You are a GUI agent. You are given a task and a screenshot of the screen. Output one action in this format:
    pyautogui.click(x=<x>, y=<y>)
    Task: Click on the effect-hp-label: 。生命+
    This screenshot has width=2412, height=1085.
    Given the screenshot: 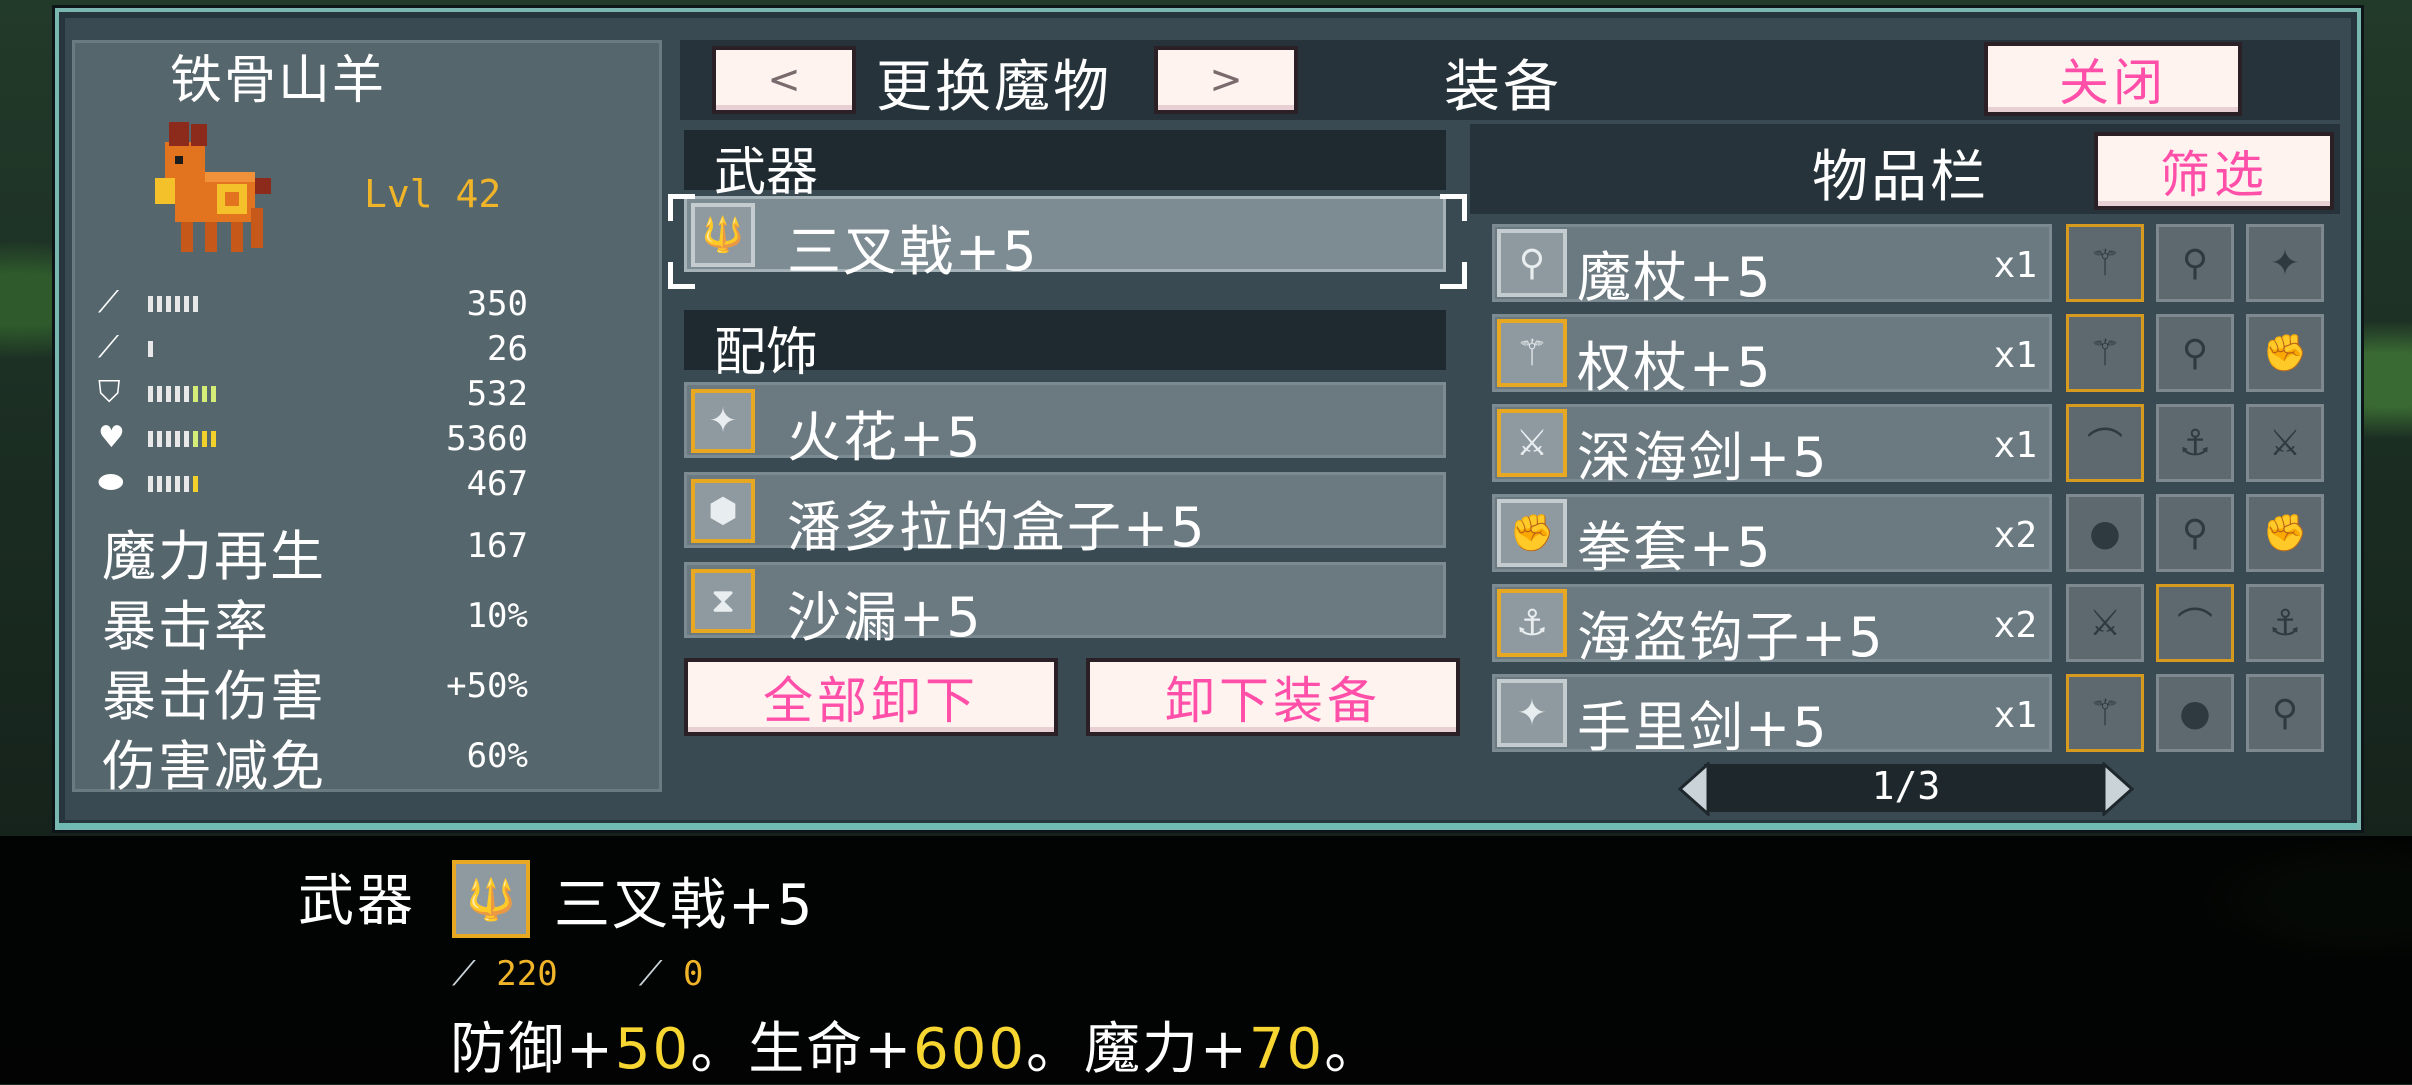 What is the action you would take?
    pyautogui.click(x=802, y=1049)
    